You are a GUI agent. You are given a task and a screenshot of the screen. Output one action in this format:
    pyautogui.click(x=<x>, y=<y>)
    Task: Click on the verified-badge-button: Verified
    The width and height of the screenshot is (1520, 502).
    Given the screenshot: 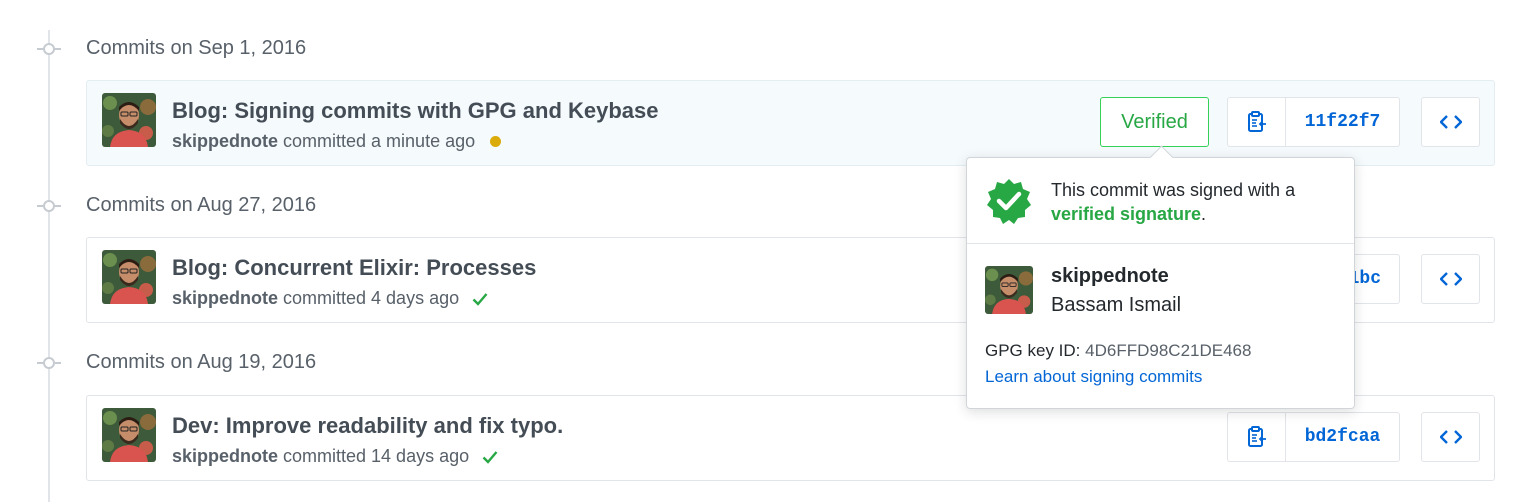 What is the action you would take?
    pyautogui.click(x=1154, y=122)
    